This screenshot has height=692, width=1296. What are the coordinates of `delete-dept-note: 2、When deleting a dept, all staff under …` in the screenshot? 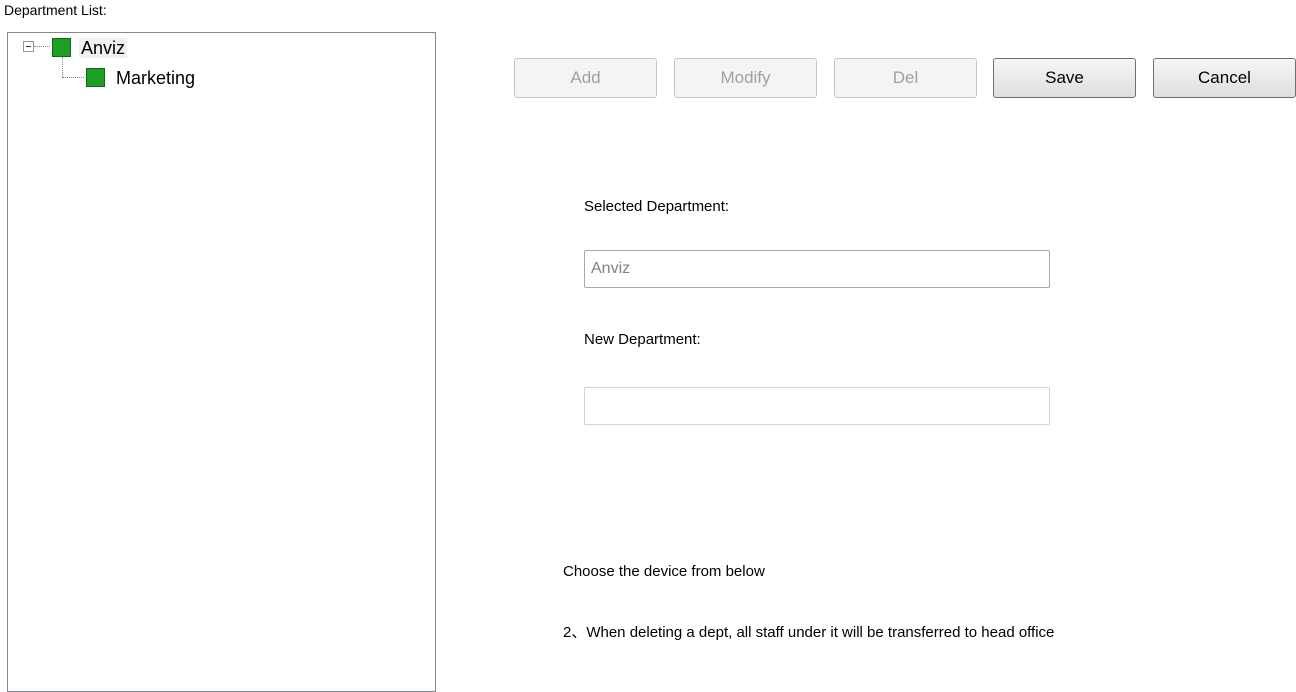 It's located at (809, 632).